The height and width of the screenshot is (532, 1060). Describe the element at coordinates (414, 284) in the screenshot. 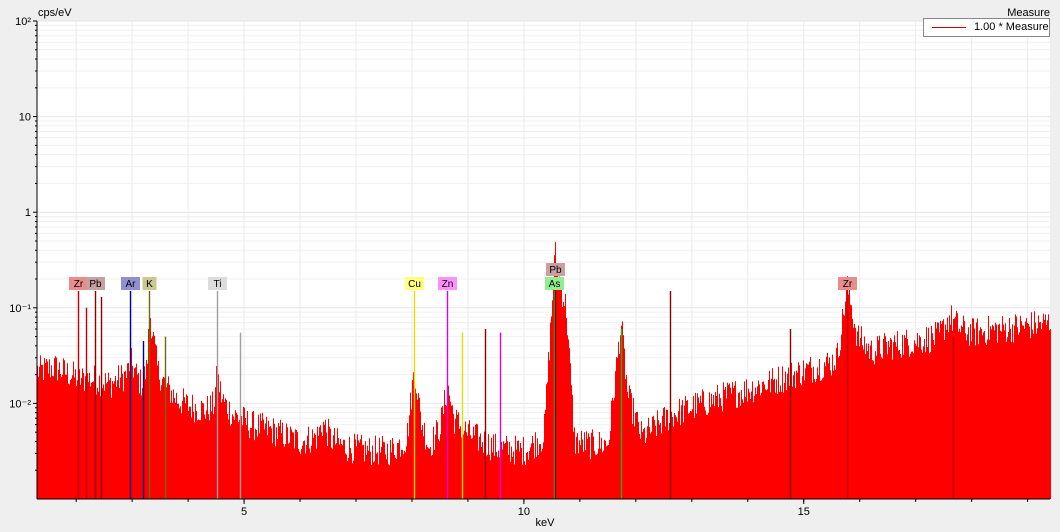

I see `element-label-cu: Cu` at that location.